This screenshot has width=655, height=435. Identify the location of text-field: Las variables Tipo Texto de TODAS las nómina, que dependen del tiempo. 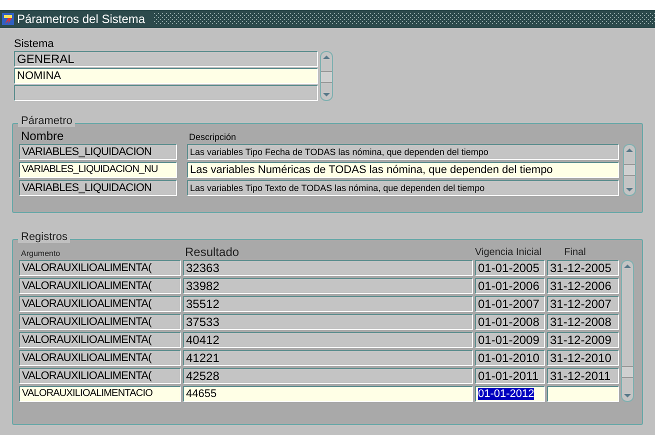
(403, 188).